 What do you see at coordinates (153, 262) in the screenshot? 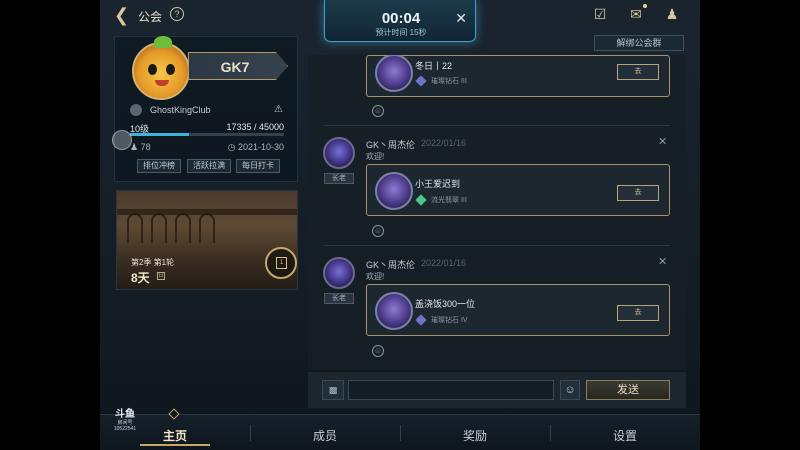
I see `season-label: 第2季 第1轮` at bounding box center [153, 262].